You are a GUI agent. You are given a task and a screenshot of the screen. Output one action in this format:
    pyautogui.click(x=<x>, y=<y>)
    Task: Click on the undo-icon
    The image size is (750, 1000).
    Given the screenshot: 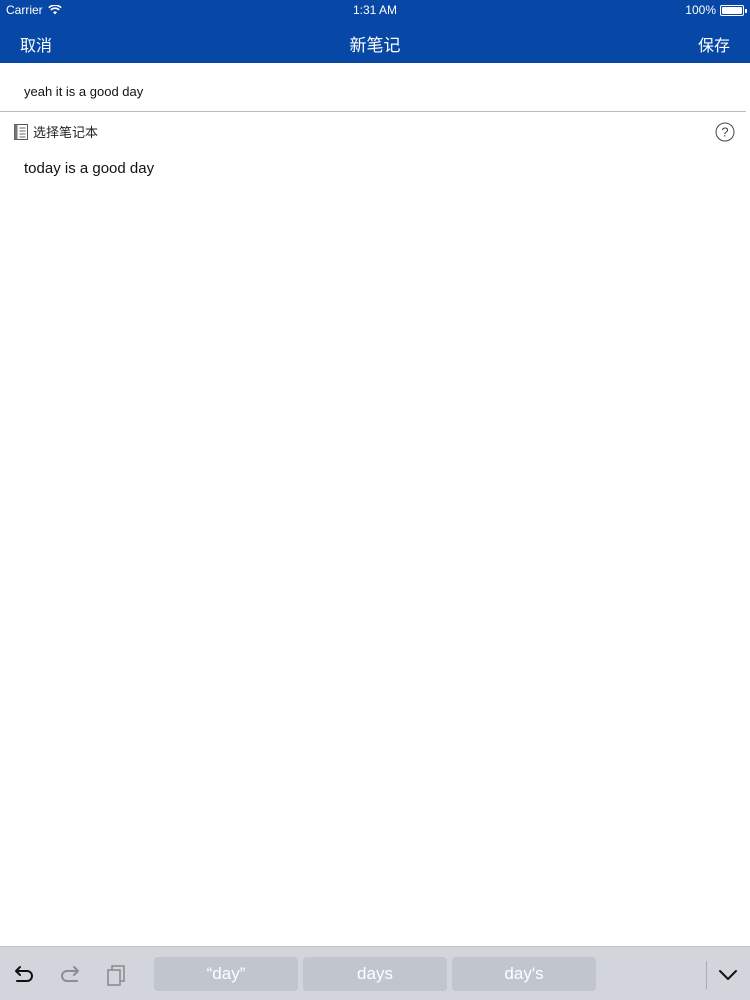 What is the action you would take?
    pyautogui.click(x=24, y=975)
    